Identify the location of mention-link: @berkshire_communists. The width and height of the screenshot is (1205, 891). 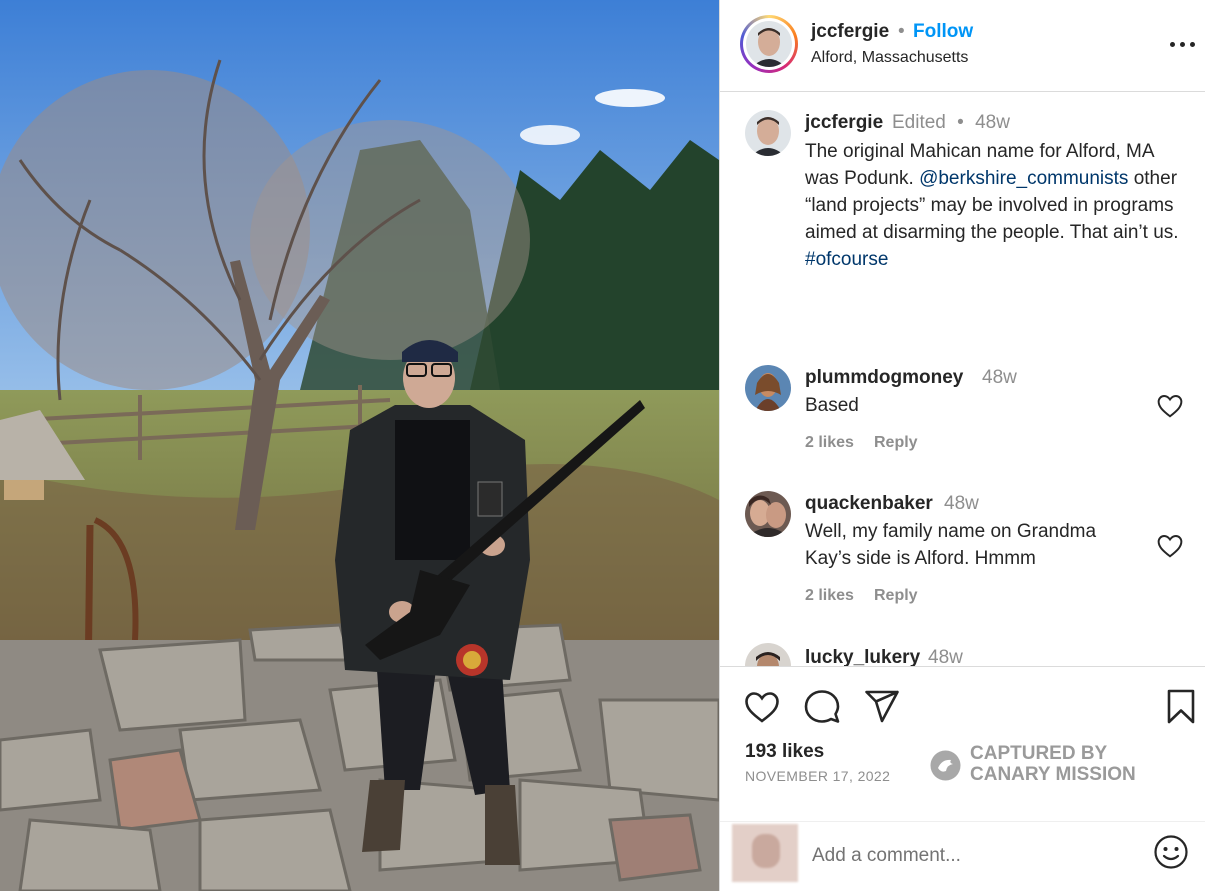
(1023, 178).